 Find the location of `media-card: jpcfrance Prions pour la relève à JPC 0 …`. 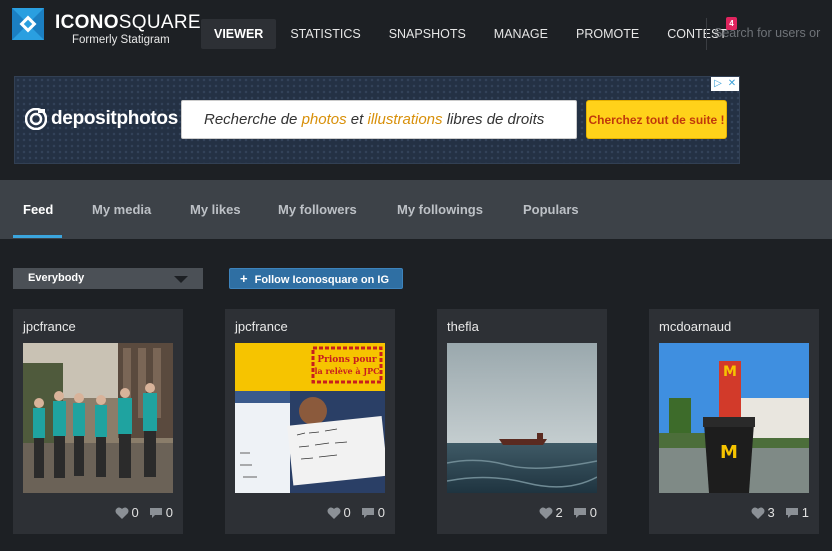

media-card: jpcfrance Prions pour la relève à JPC 0 … is located at coordinates (310, 421).